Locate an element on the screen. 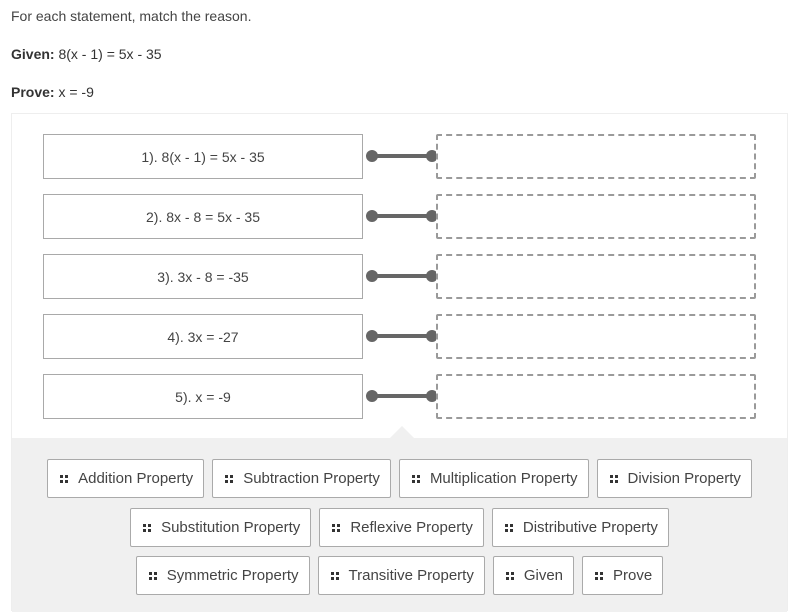 This screenshot has width=800, height=612. option-addition-property: Addition Property is located at coordinates (126, 478).